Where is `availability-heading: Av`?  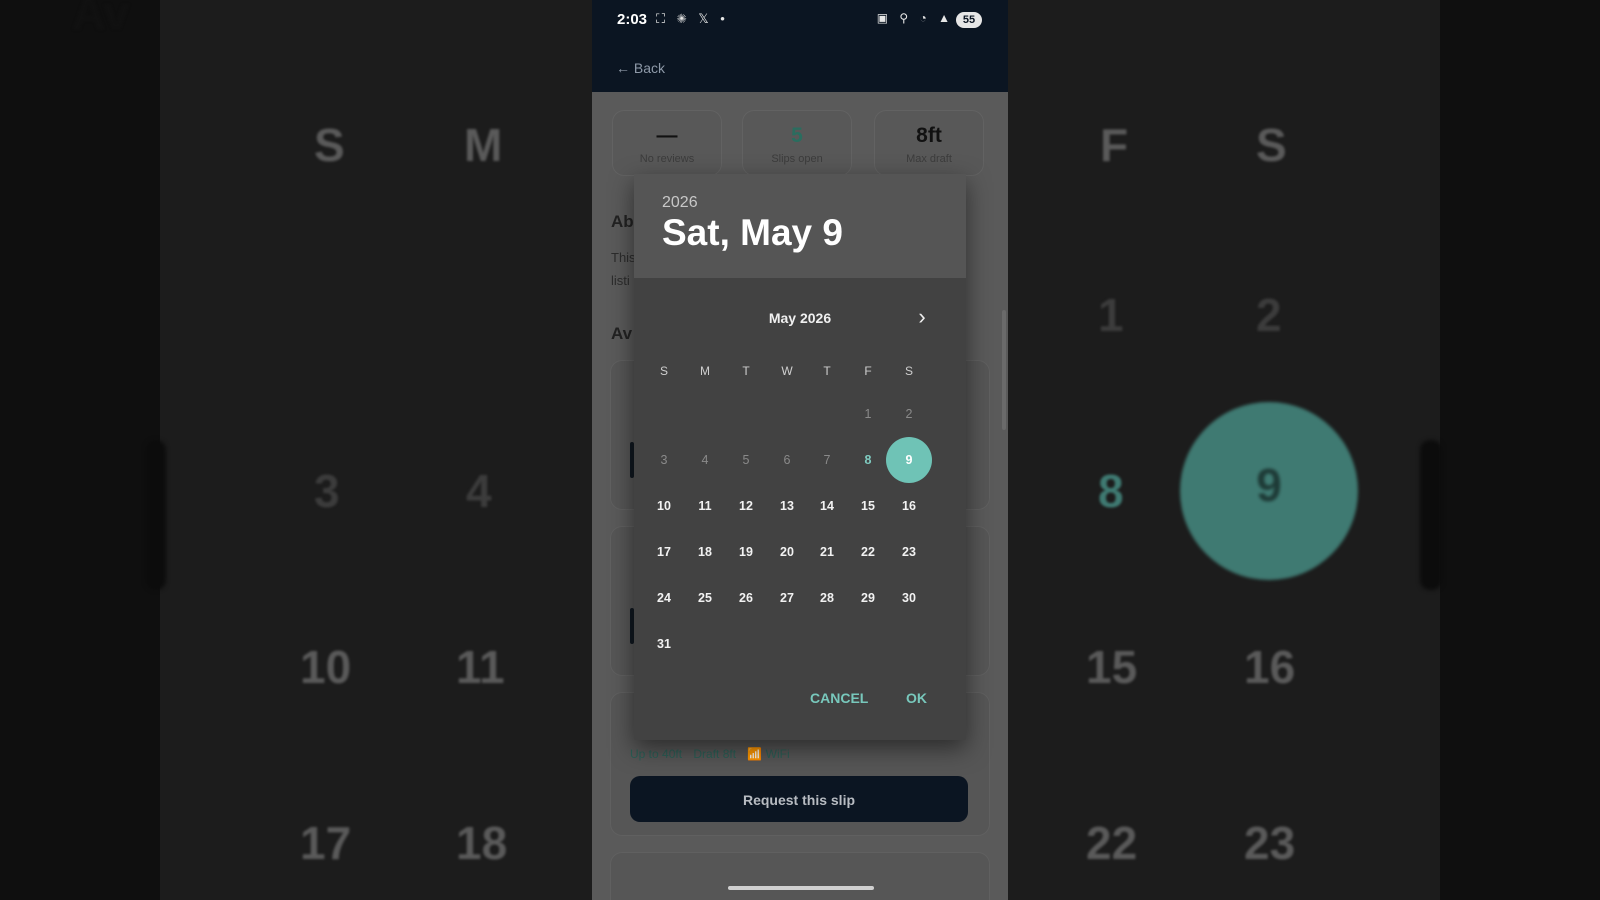 availability-heading: Av is located at coordinates (622, 333).